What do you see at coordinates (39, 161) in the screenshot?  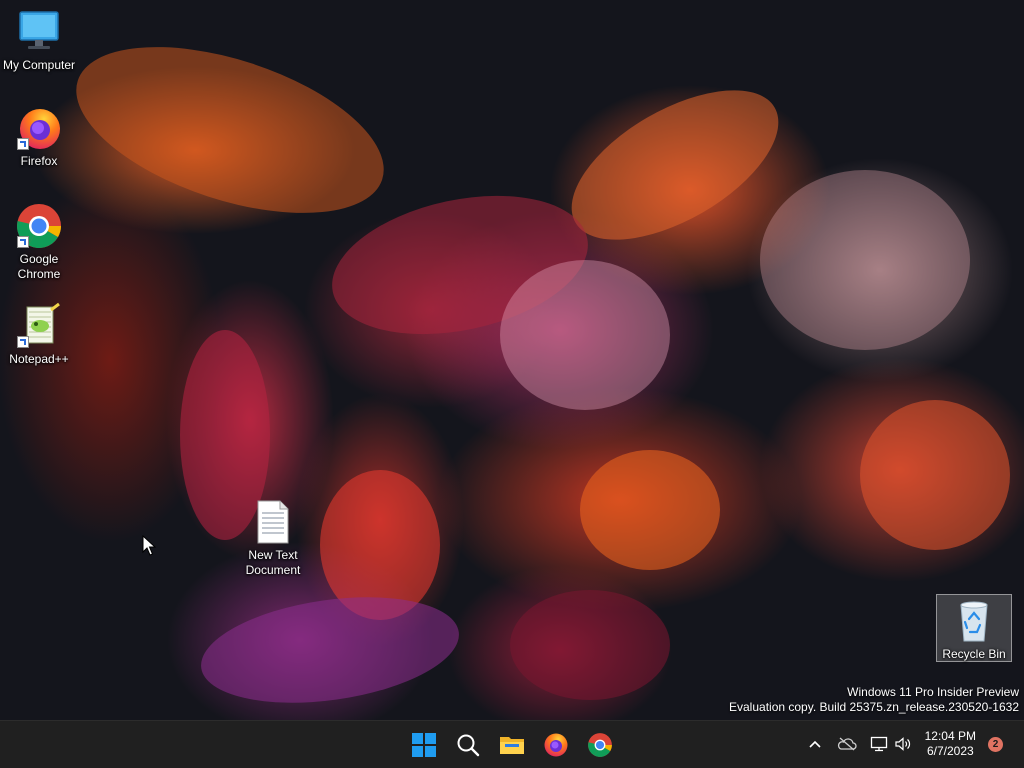 I see `desktop-icon-label: Firefox` at bounding box center [39, 161].